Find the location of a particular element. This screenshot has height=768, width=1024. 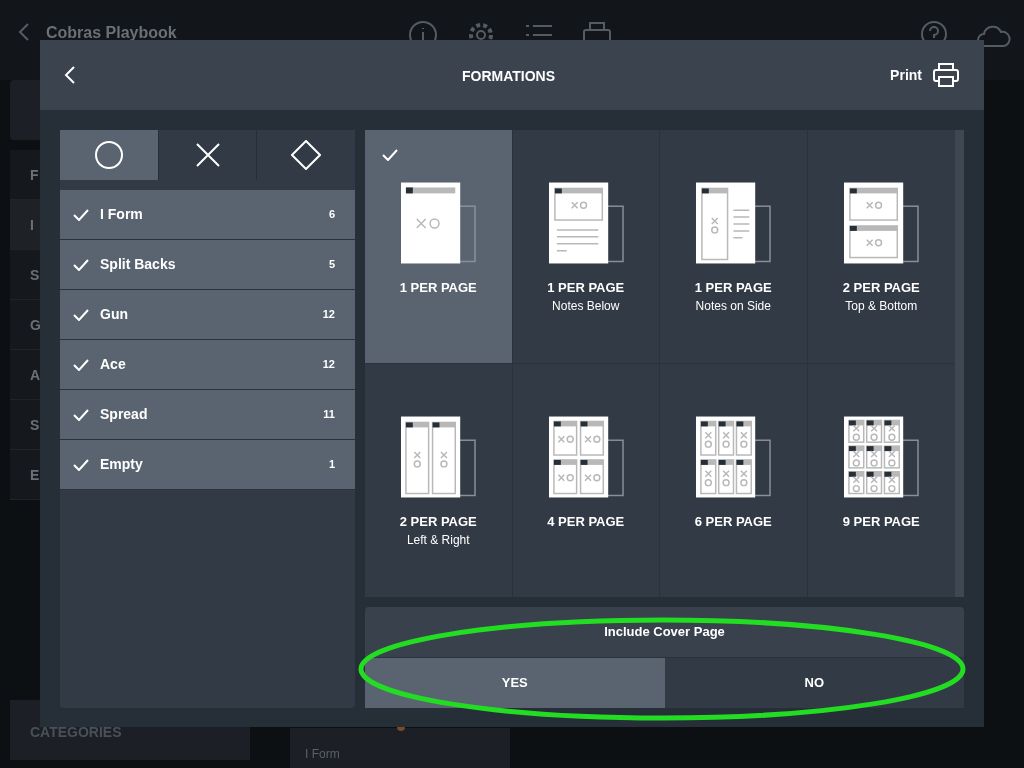

formation-row: Gun 12 is located at coordinates (207, 315).